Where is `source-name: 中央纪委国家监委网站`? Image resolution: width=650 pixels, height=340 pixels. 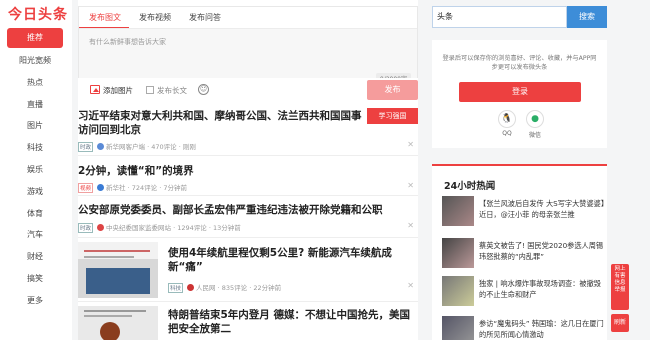
source-name: 中央纪委国家监委网站 is located at coordinates (138, 228).